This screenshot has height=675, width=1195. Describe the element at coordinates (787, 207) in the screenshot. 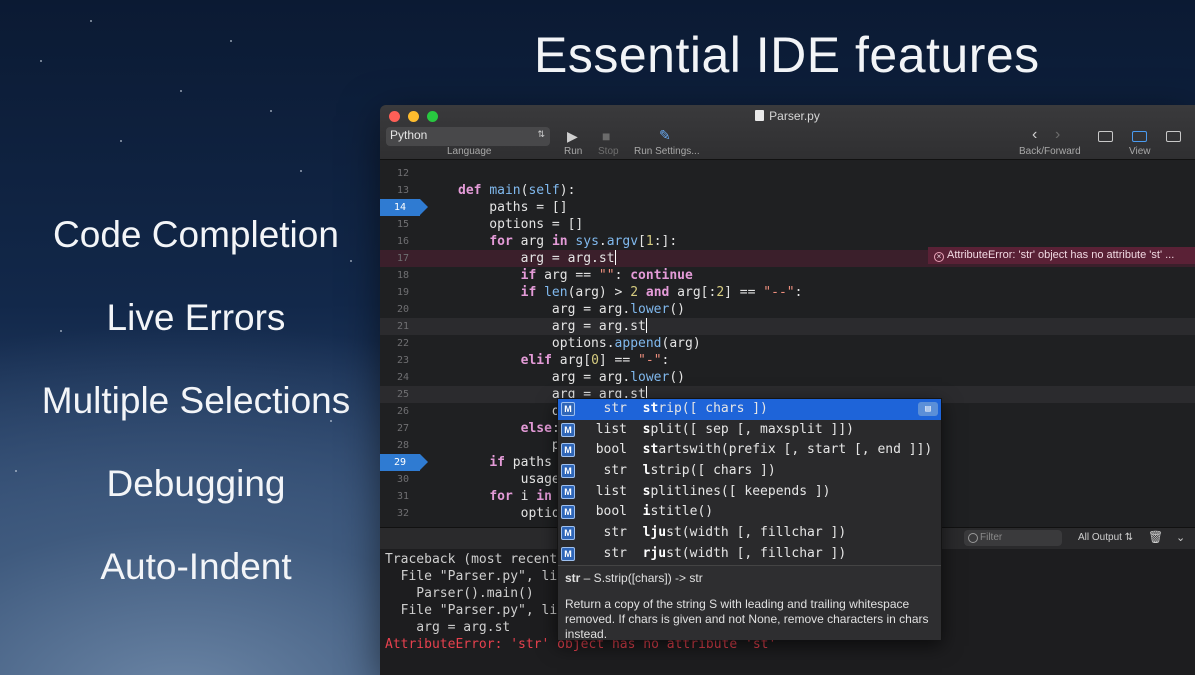

I see `code-line: 14 paths = []` at that location.